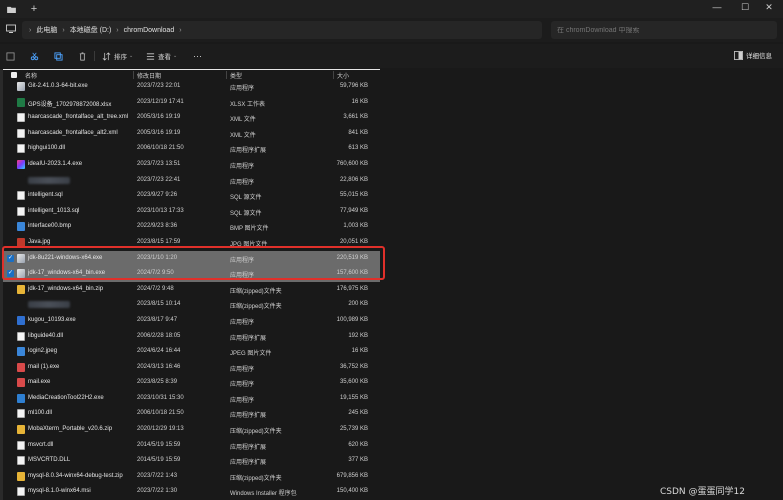 The height and width of the screenshot is (500, 783). Describe the element at coordinates (10, 56) in the screenshot. I see `new-item-button` at that location.